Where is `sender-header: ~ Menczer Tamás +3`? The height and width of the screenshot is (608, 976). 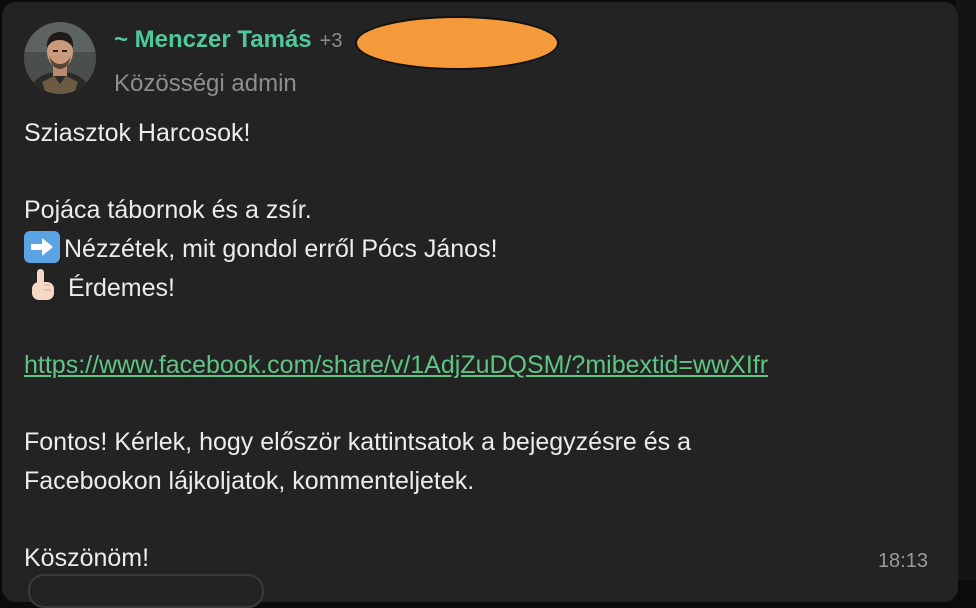
sender-header: ~ Menczer Tamás +3 is located at coordinates (228, 40).